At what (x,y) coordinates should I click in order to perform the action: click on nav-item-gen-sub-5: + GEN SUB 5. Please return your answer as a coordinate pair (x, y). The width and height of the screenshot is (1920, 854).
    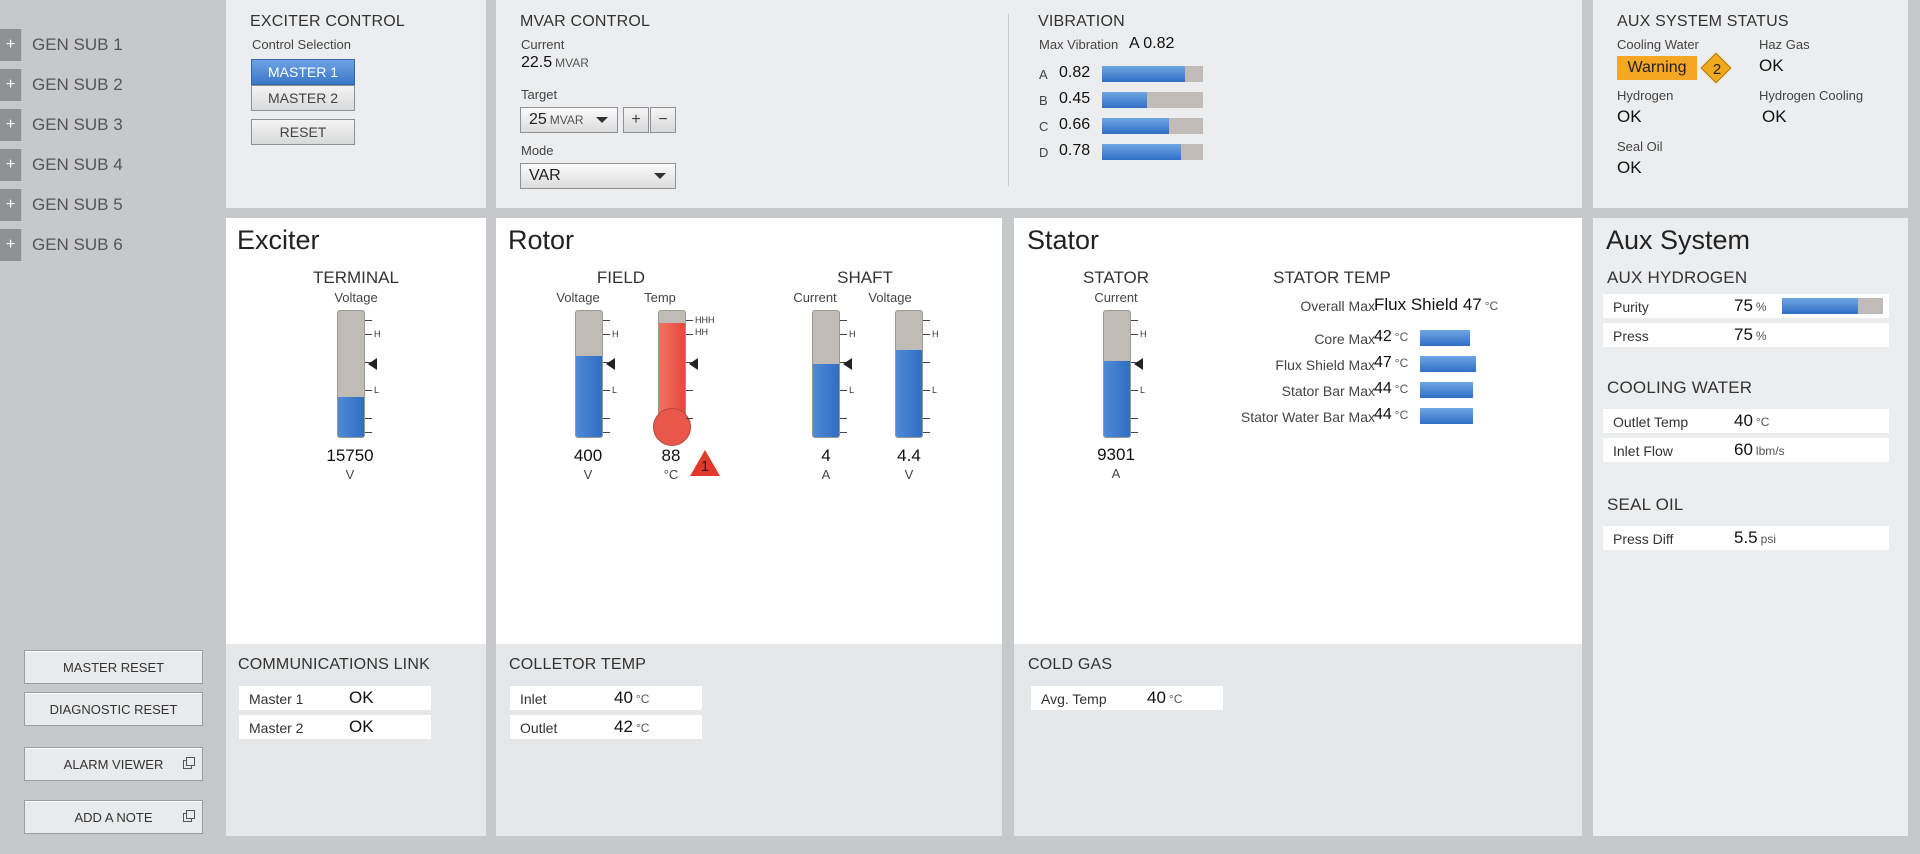
    Looking at the image, I should click on (107, 205).